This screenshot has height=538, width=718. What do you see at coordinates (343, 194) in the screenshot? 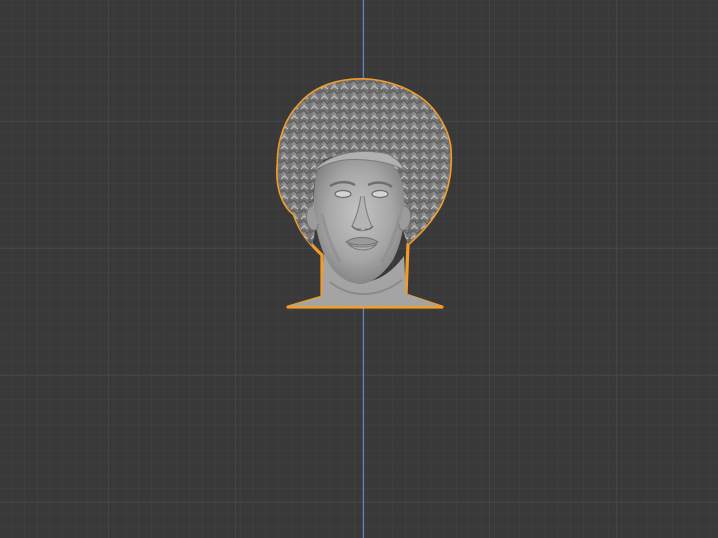
I see `left-eye` at bounding box center [343, 194].